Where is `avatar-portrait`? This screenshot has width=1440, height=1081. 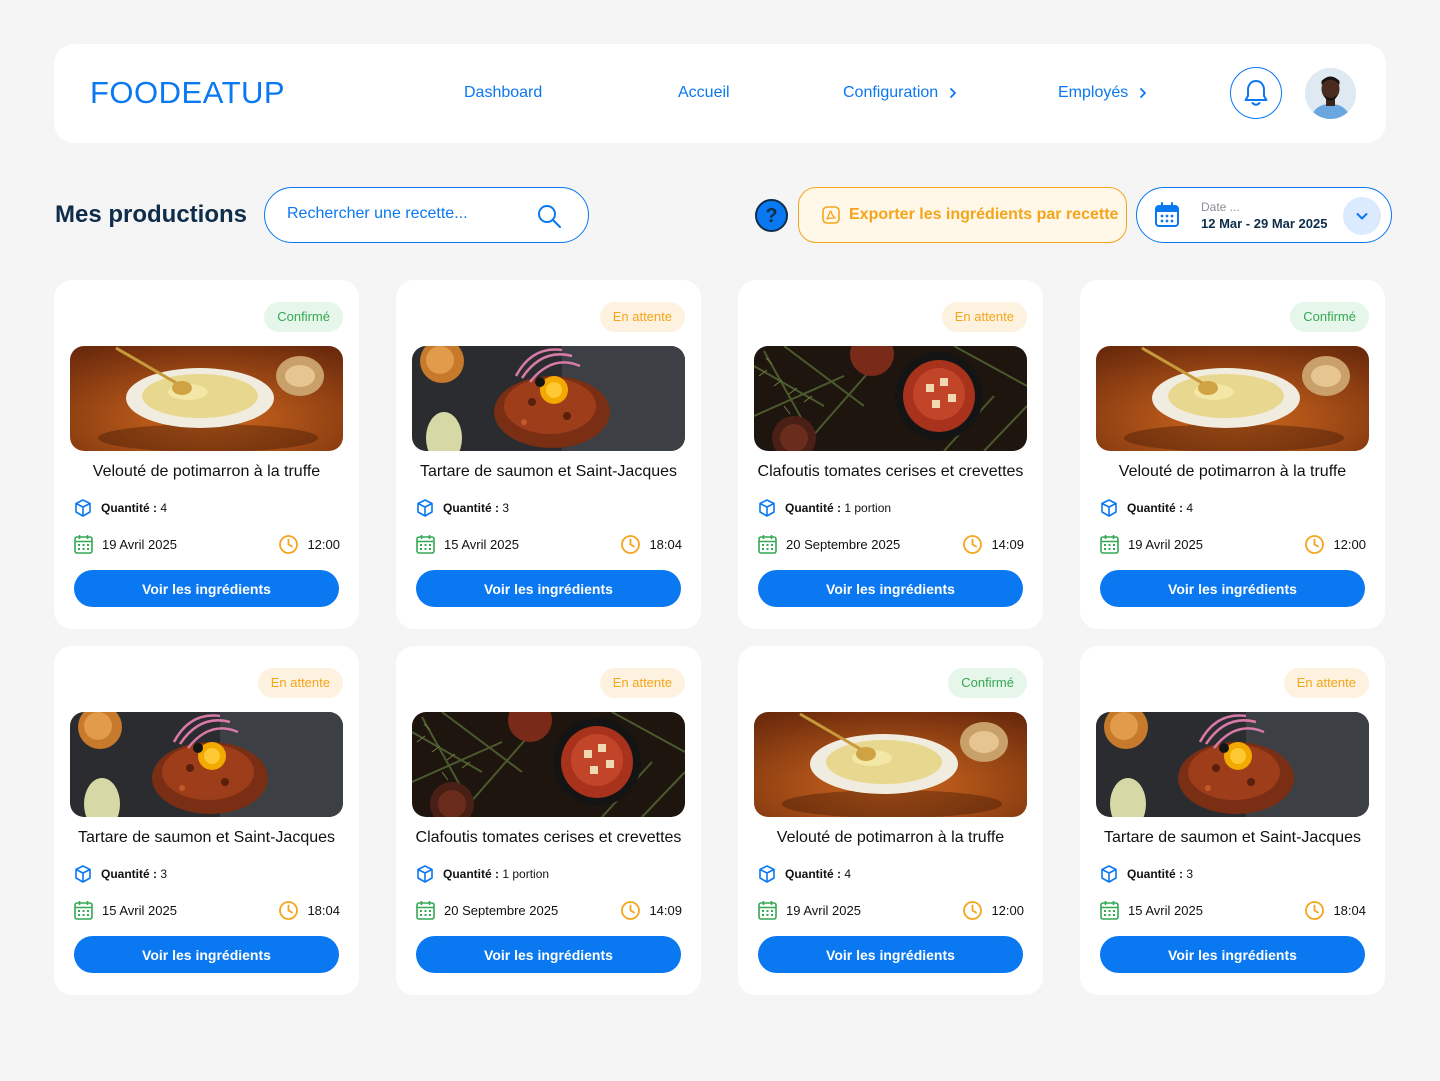
avatar-portrait is located at coordinates (1330, 93).